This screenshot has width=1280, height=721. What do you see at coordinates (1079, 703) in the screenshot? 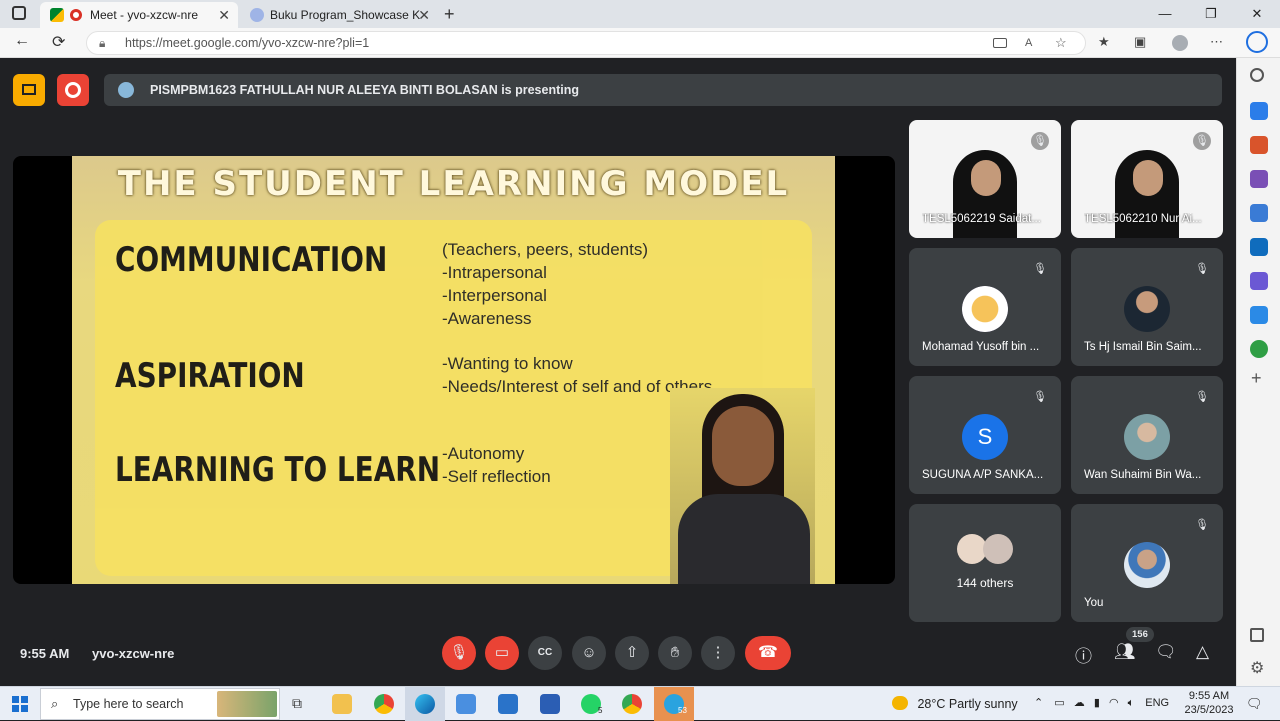
I see `onedrive-icon: ☁︎` at bounding box center [1079, 703].